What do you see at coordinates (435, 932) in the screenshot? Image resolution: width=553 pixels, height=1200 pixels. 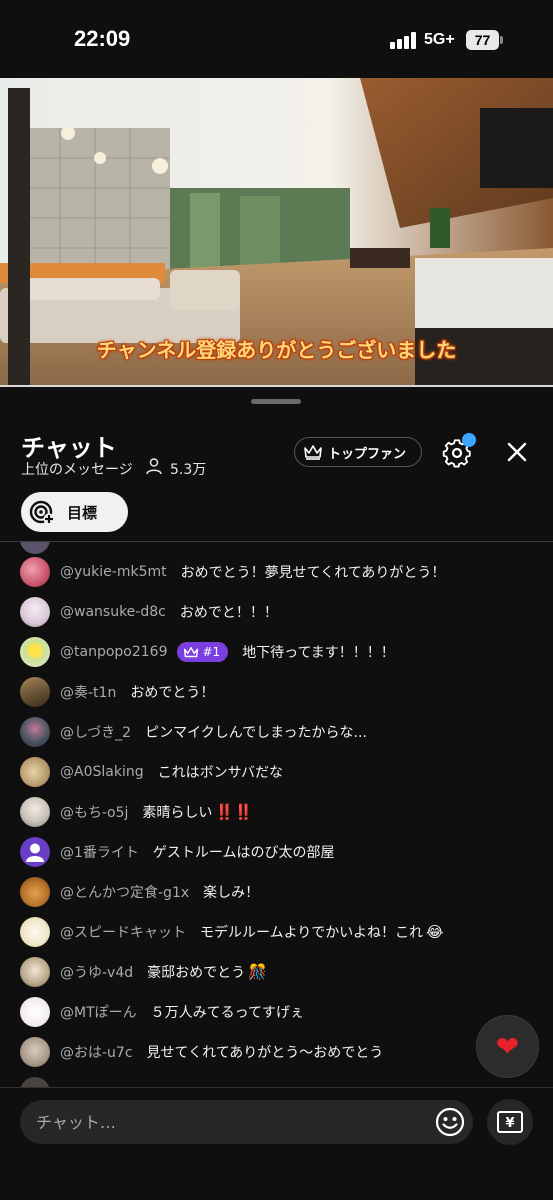 I see `emoji: 😂` at bounding box center [435, 932].